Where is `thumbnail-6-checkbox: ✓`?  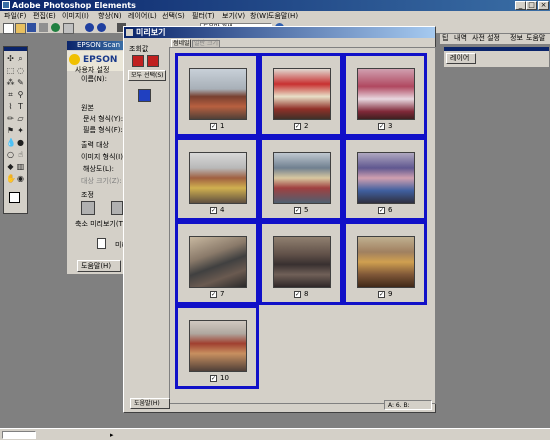
thumbnail-6-checkbox: ✓ is located at coordinates (381, 210).